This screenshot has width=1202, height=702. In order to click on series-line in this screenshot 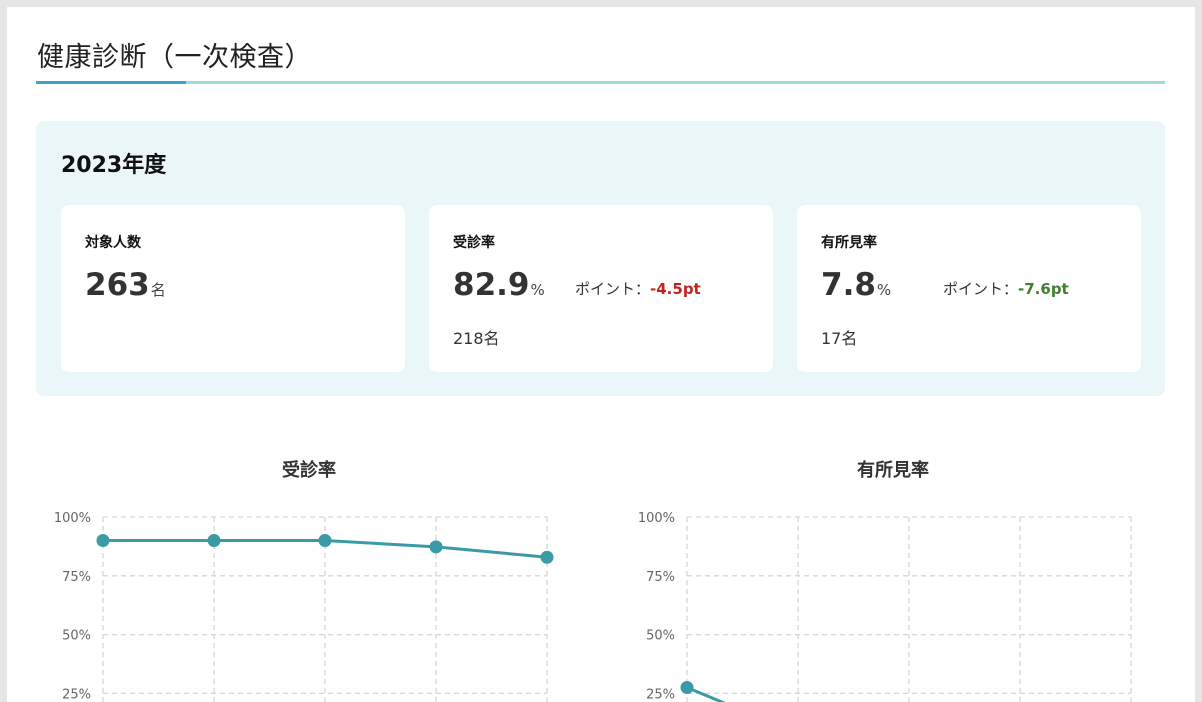, I will do `click(706, 694)`.